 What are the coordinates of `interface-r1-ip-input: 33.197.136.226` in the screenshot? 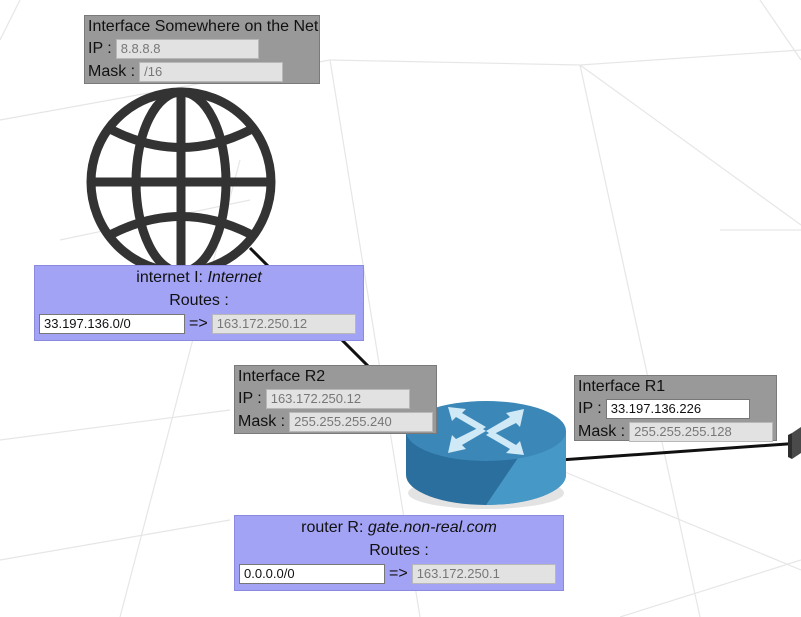 It's located at (677, 408).